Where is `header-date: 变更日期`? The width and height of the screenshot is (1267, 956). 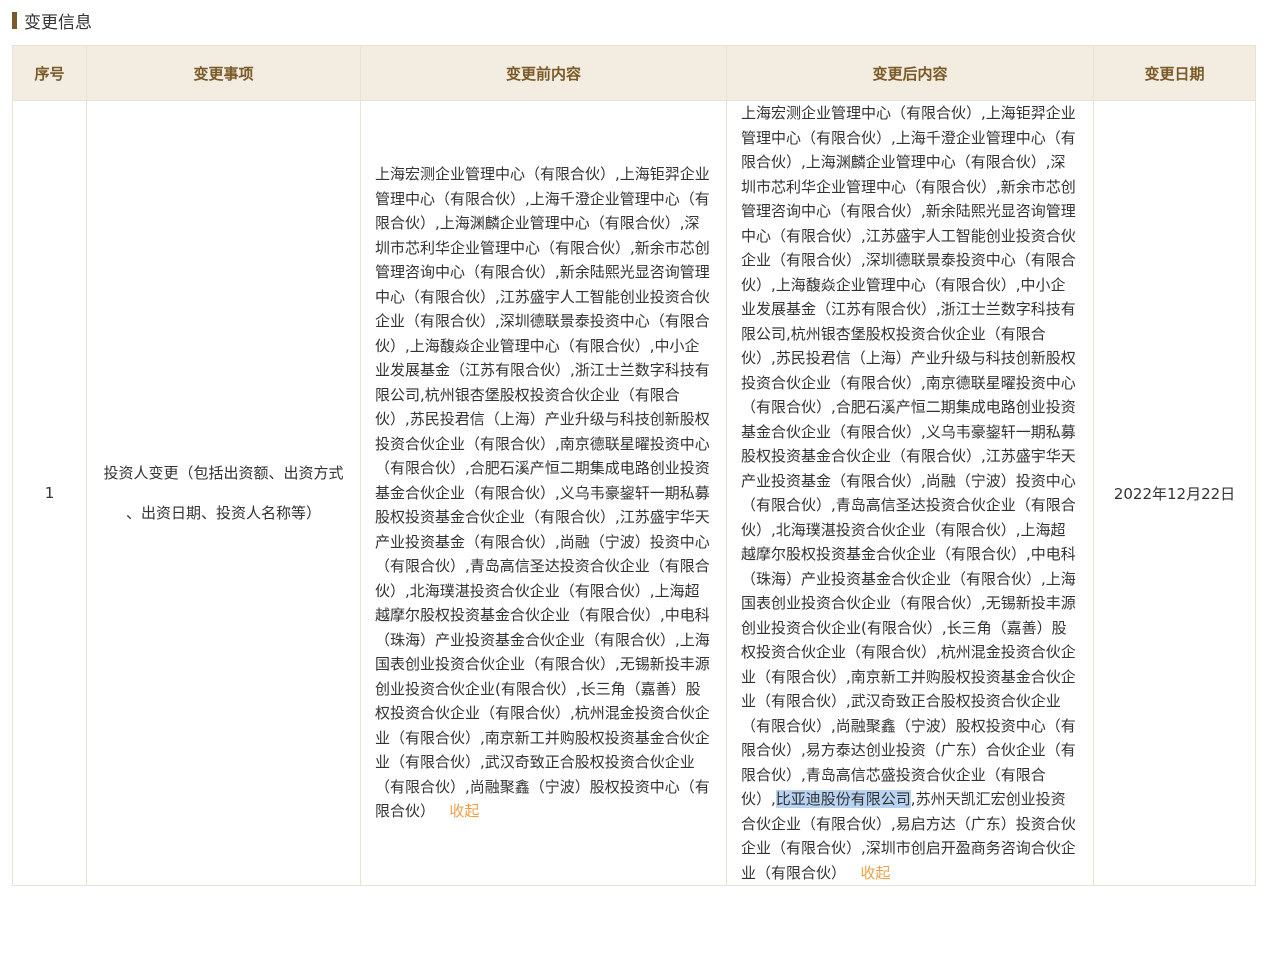 header-date: 变更日期 is located at coordinates (1174, 73).